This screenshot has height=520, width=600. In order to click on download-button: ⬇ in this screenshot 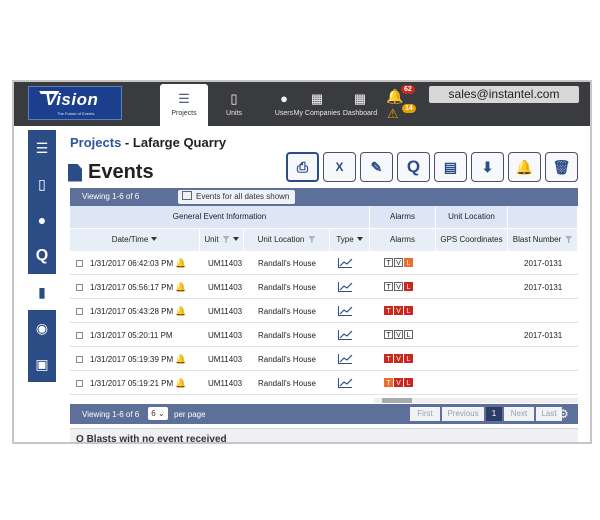, I will do `click(487, 167)`.